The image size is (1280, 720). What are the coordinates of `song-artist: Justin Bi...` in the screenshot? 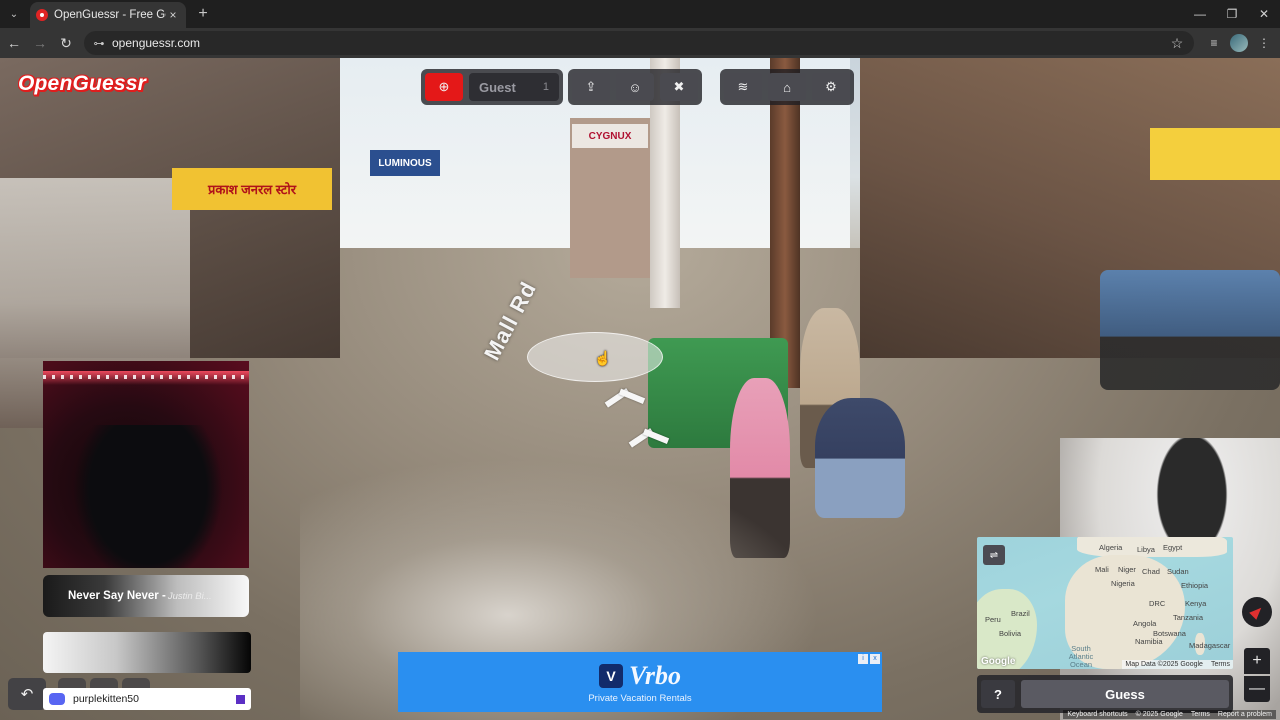 It's located at (189, 596).